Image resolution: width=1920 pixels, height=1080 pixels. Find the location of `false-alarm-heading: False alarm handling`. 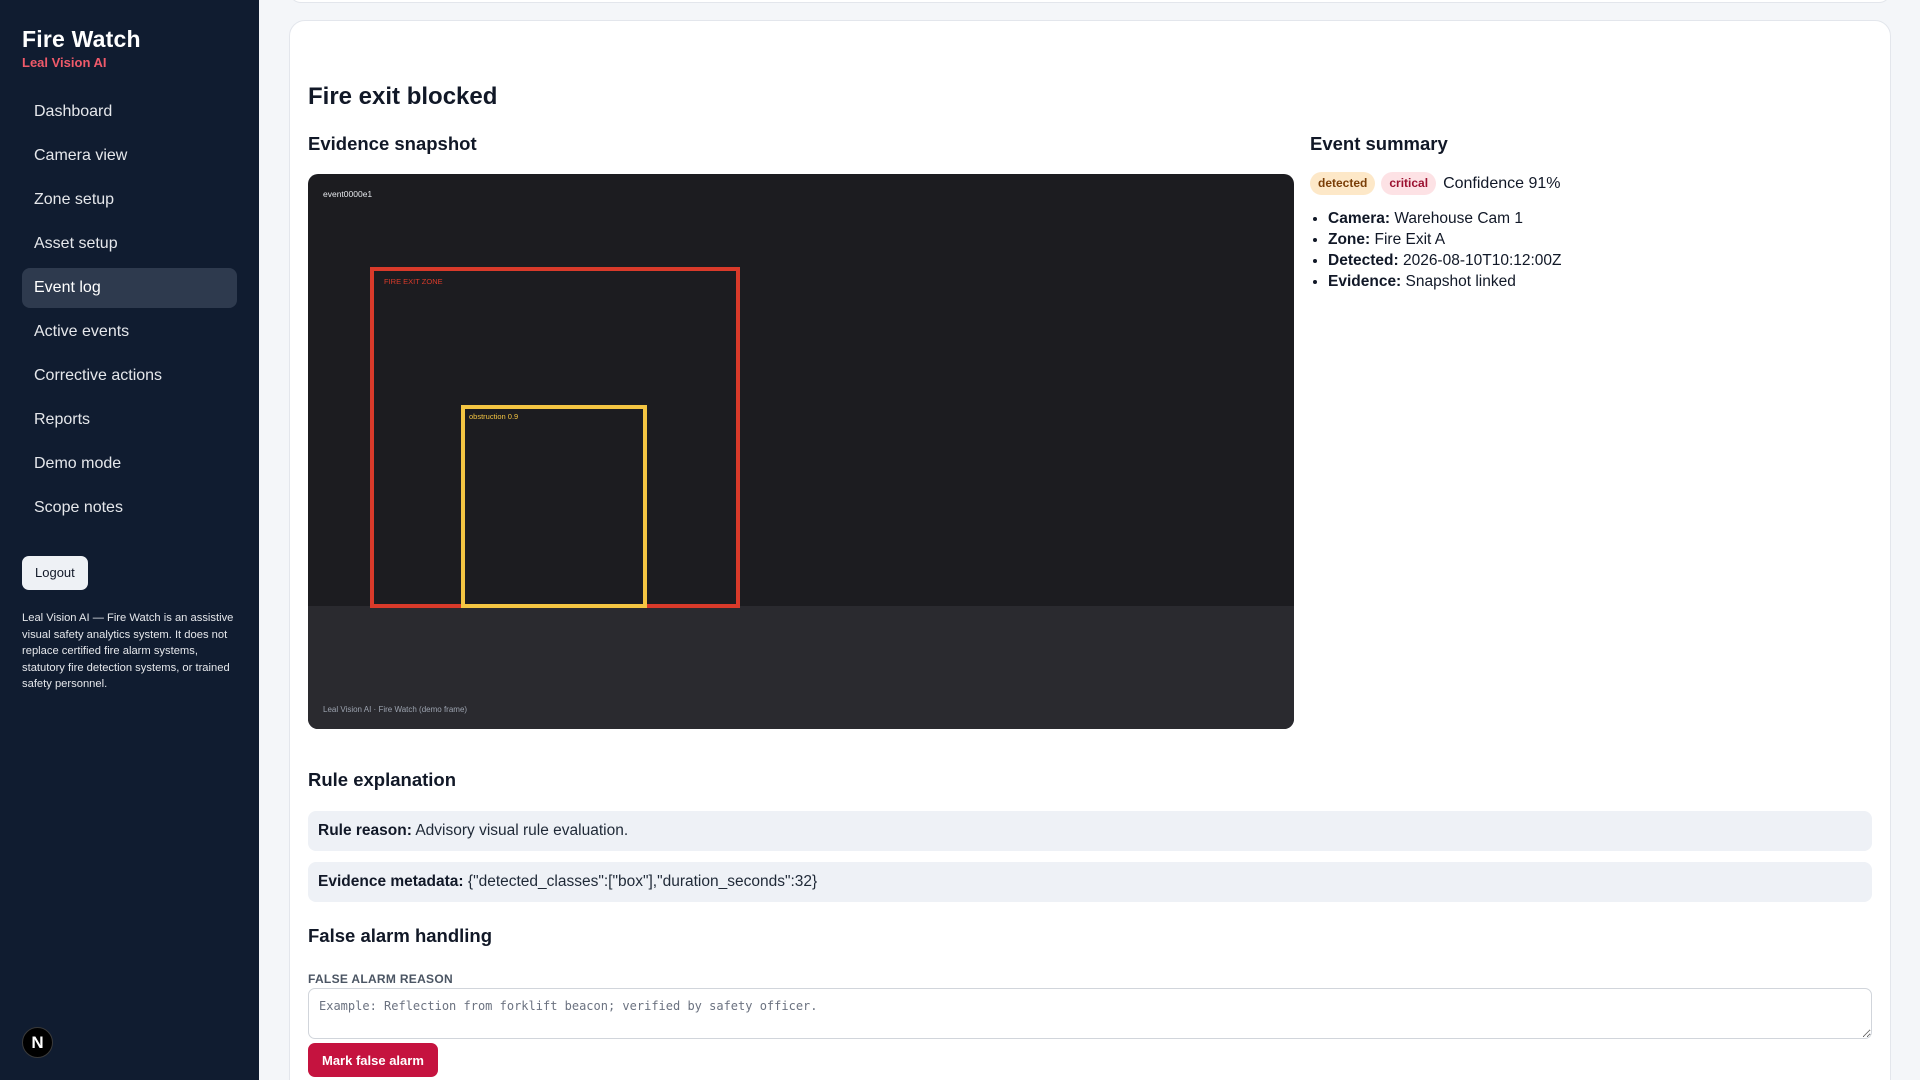

false-alarm-heading: False alarm handling is located at coordinates (400, 935).